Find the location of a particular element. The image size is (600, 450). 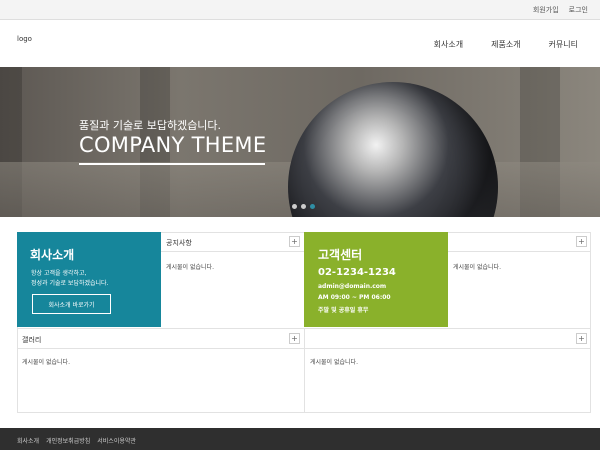

footer-link-company: 회사소개 is located at coordinates (28, 440).